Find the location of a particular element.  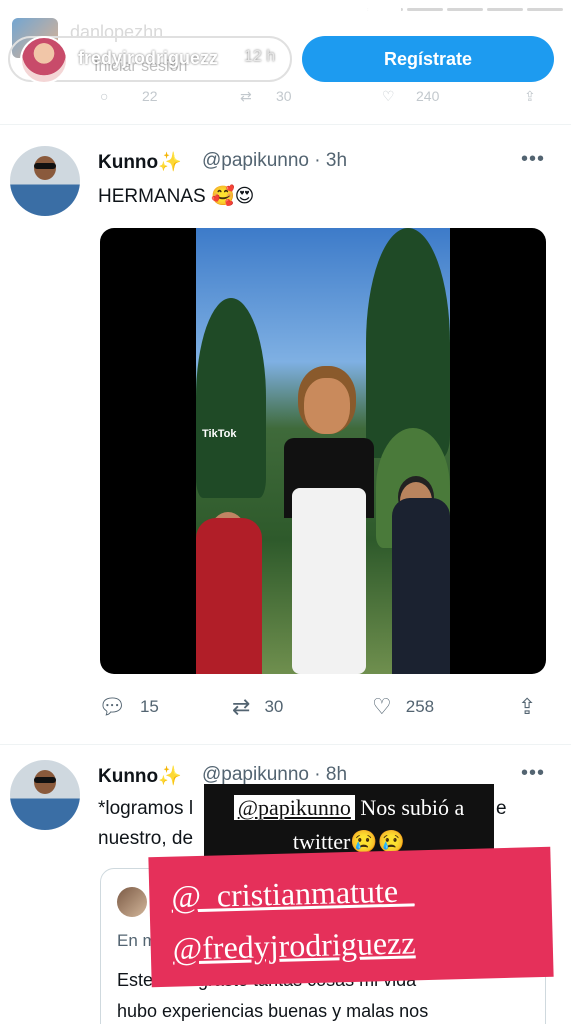

quoted-avatar is located at coordinates (132, 902).